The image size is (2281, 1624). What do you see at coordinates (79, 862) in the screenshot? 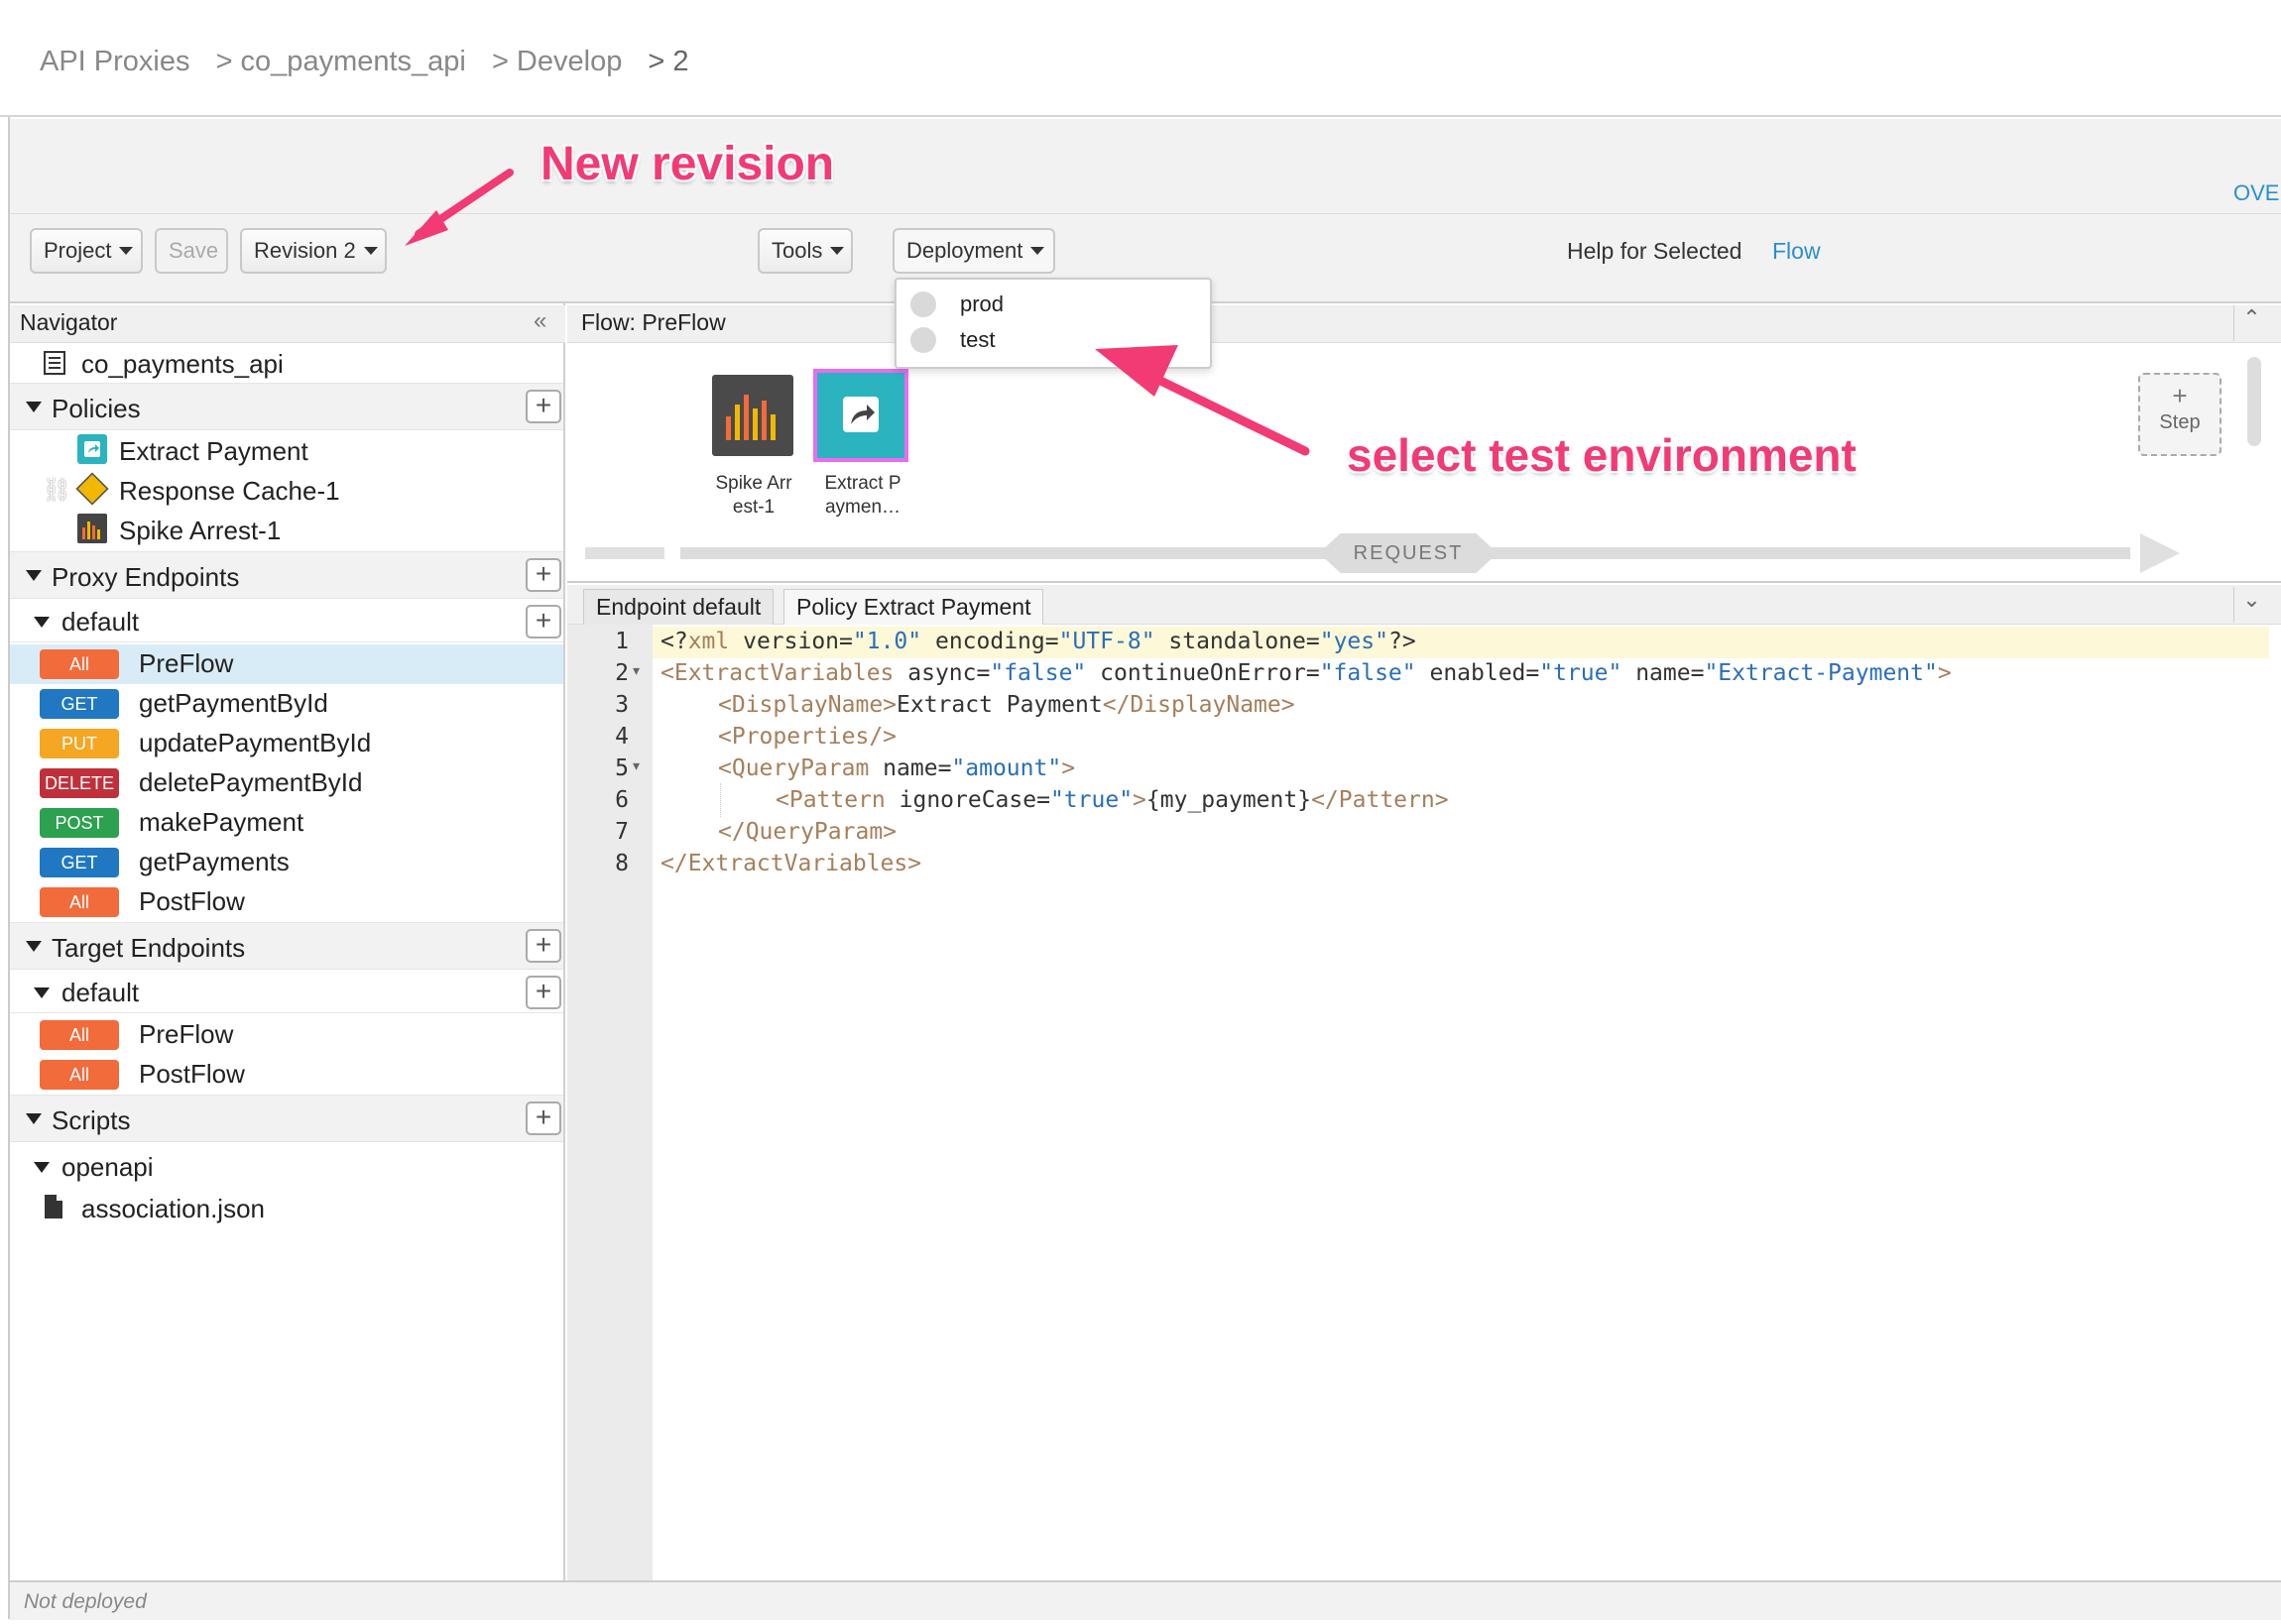
I see `verb-badge: GET` at bounding box center [79, 862].